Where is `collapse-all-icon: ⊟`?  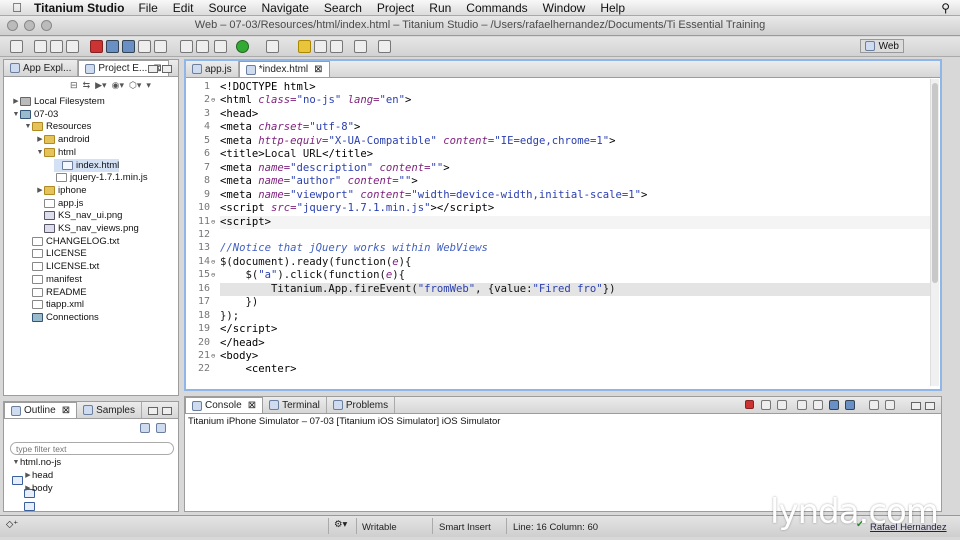
collapse-all-icon: ⊟ is located at coordinates (74, 85).